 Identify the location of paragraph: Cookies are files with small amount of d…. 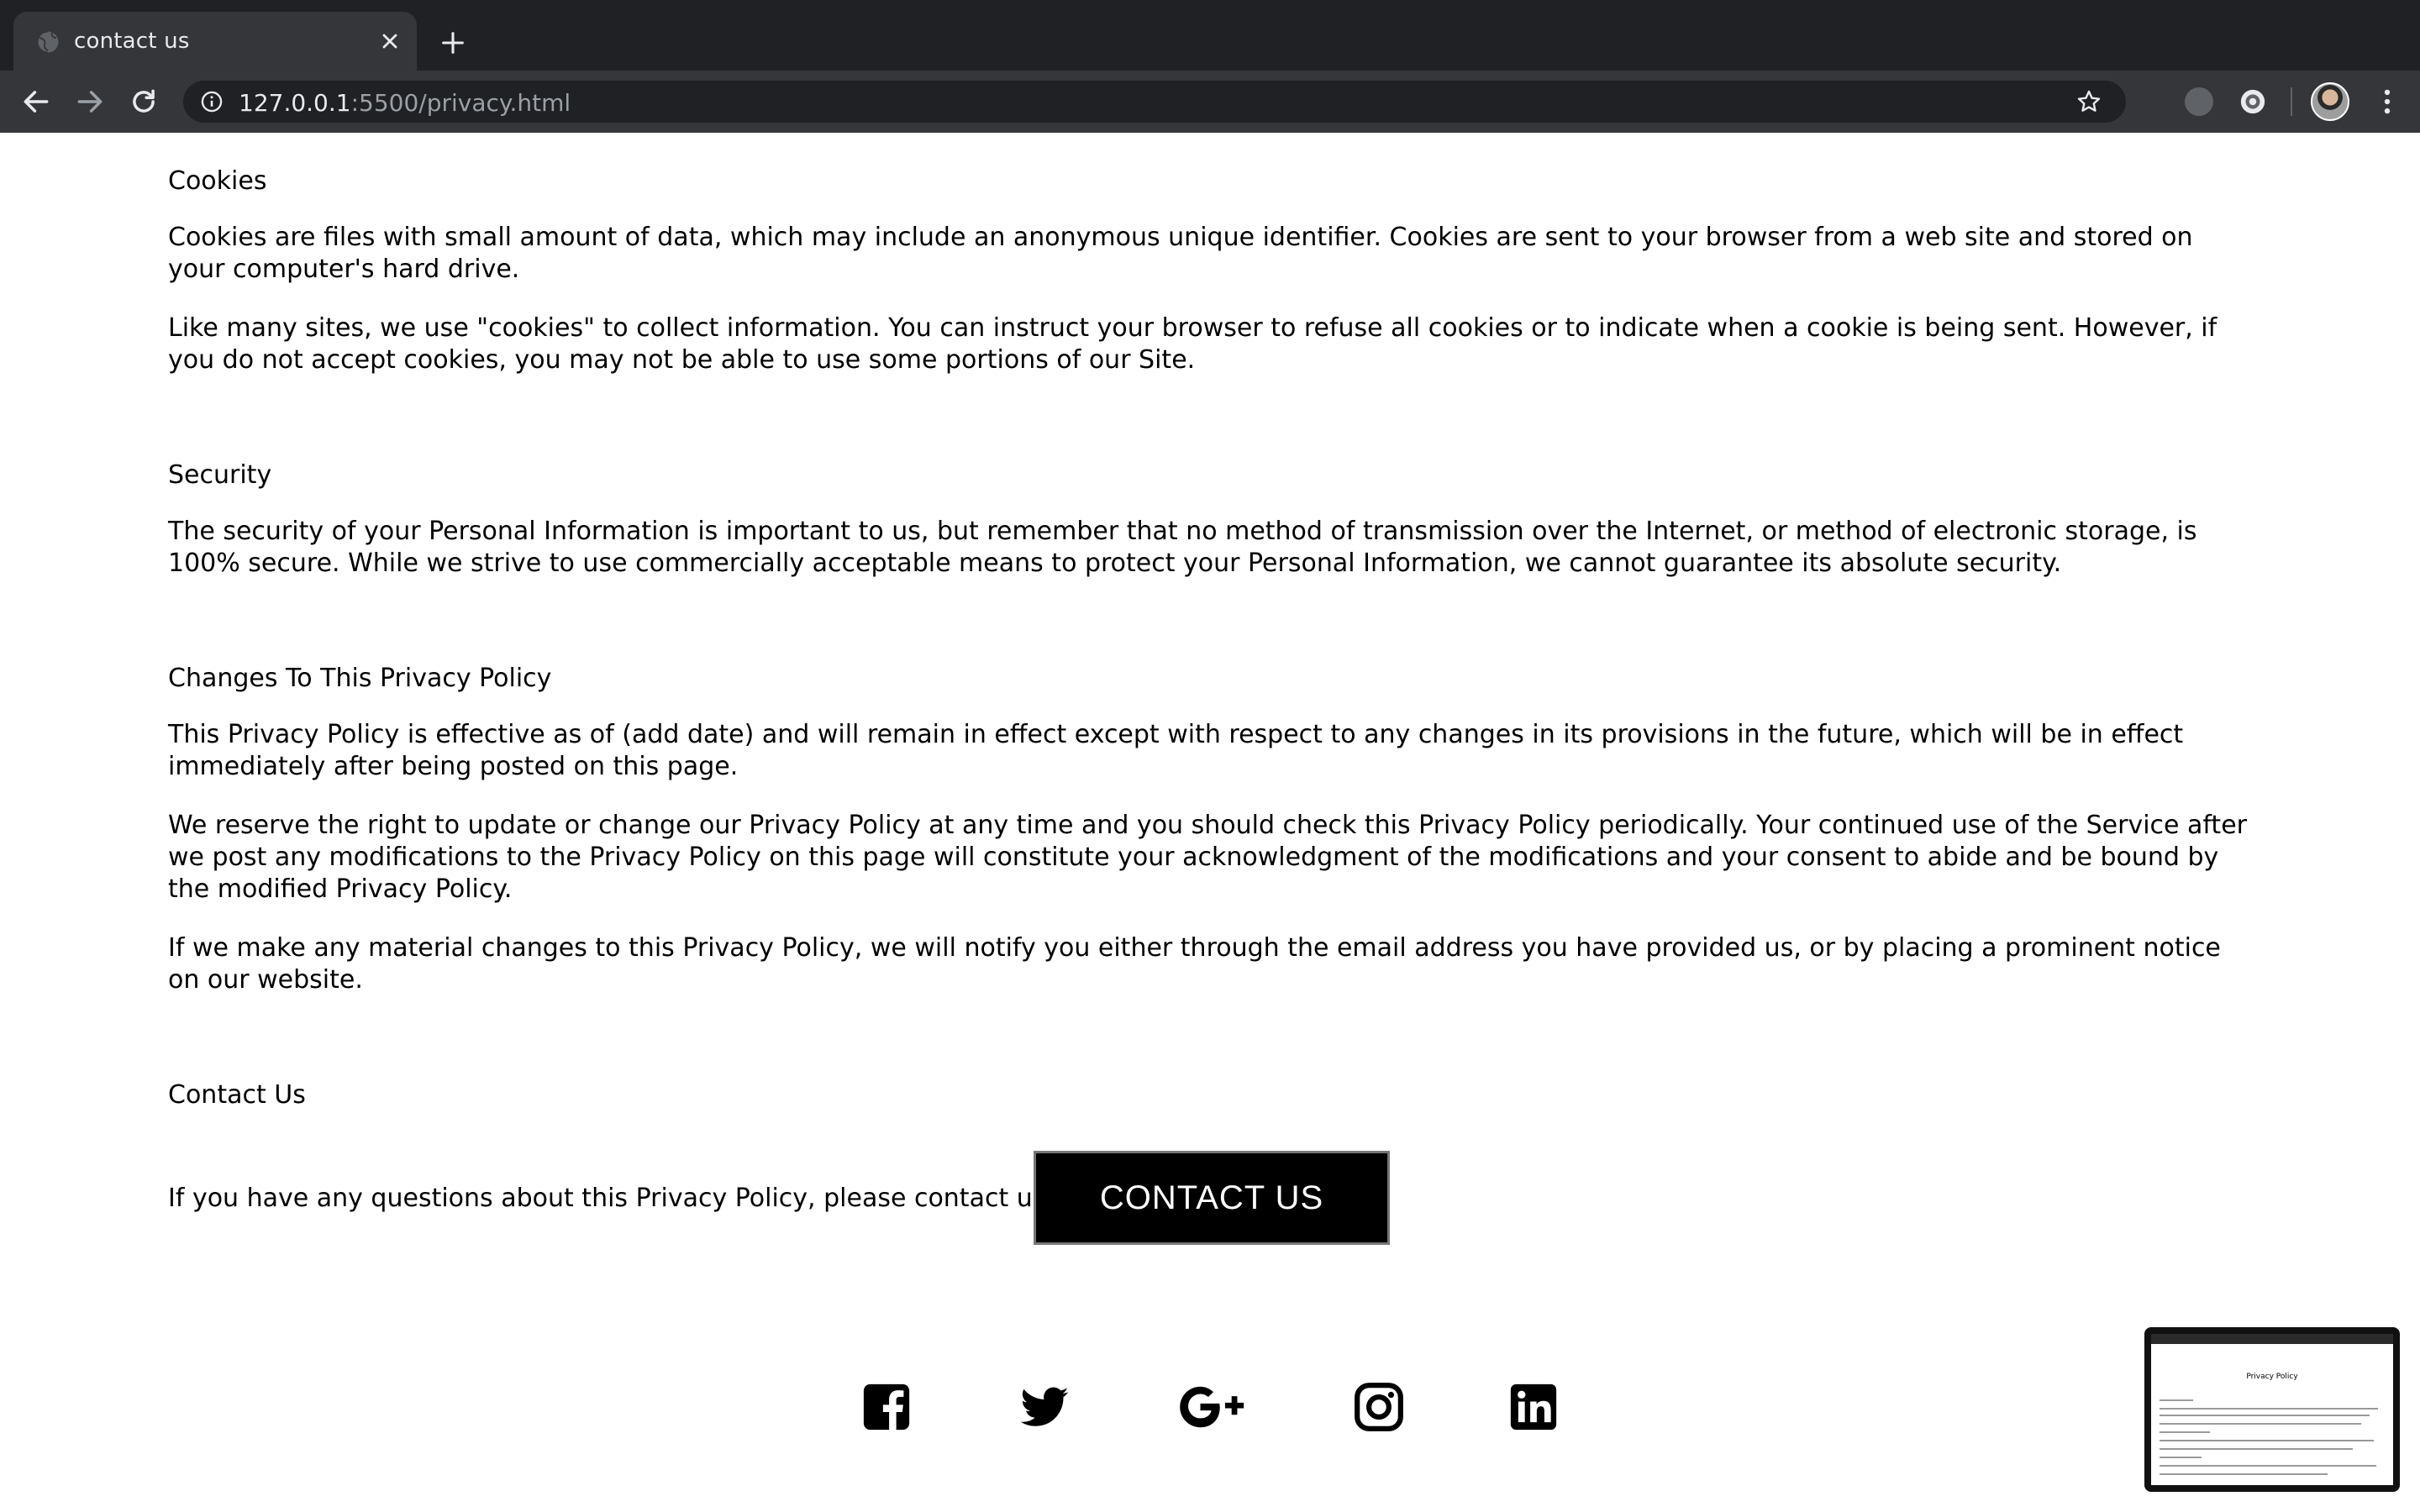
(1180, 253).